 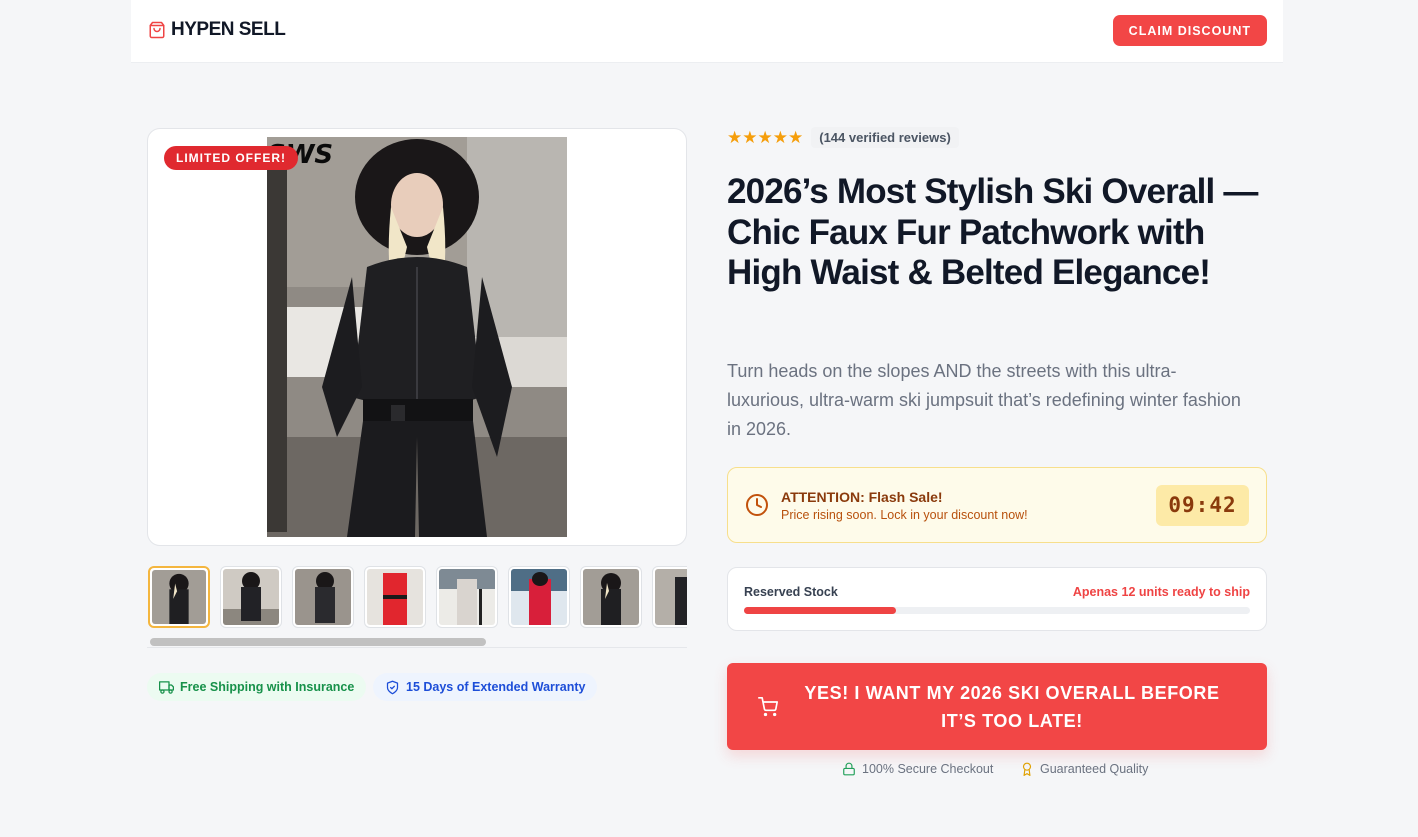 I want to click on secure-checkout-badge: 100% Secure Checkout, so click(x=917, y=769).